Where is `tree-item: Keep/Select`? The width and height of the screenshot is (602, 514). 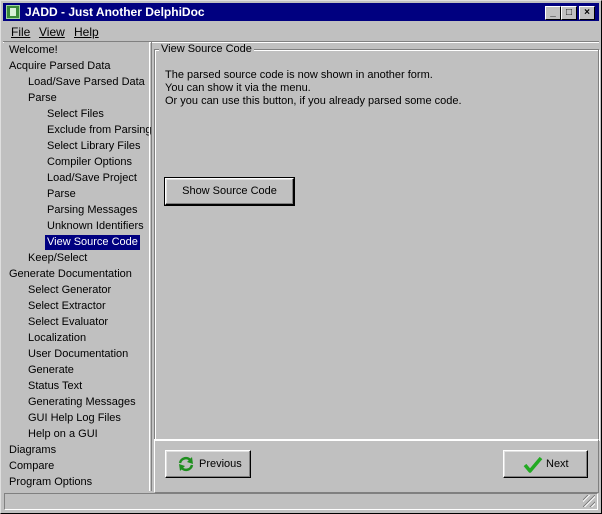 tree-item: Keep/Select is located at coordinates (57, 258).